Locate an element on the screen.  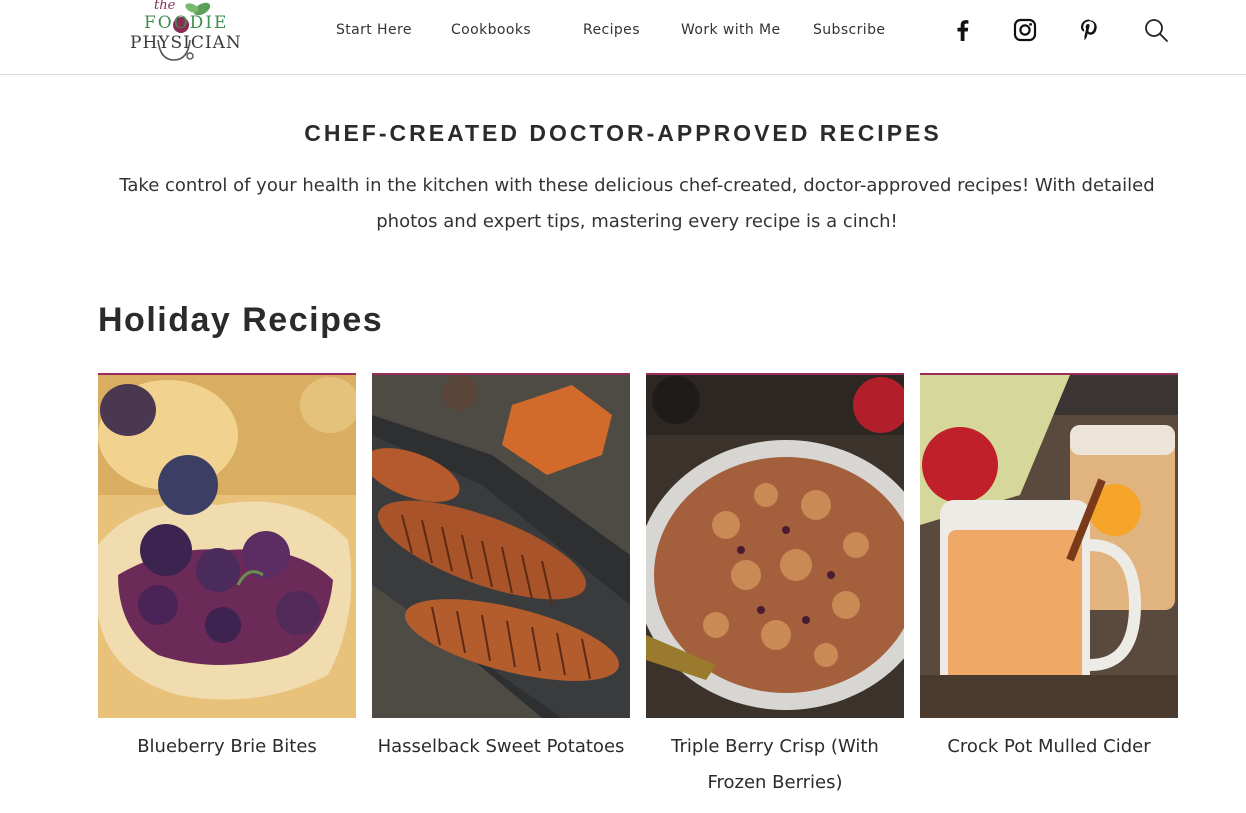
logo-the: the is located at coordinates (165, 6).